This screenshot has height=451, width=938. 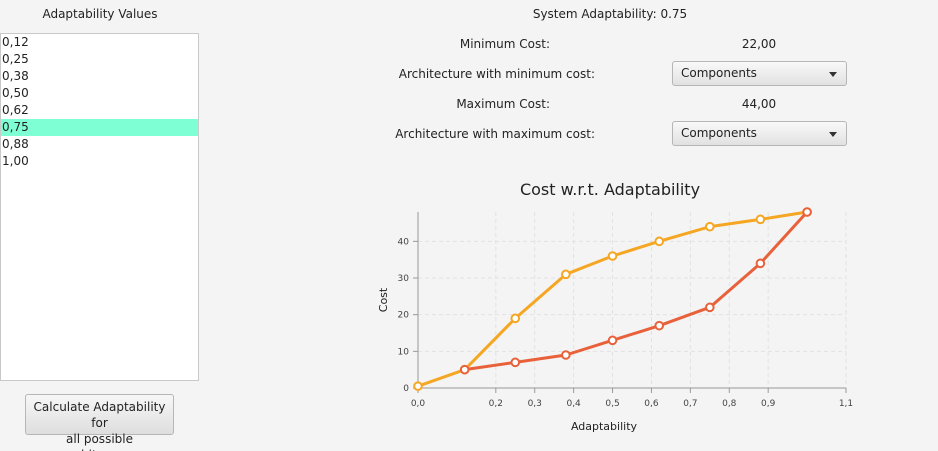 What do you see at coordinates (99, 161) in the screenshot?
I see `list-item: 1,00` at bounding box center [99, 161].